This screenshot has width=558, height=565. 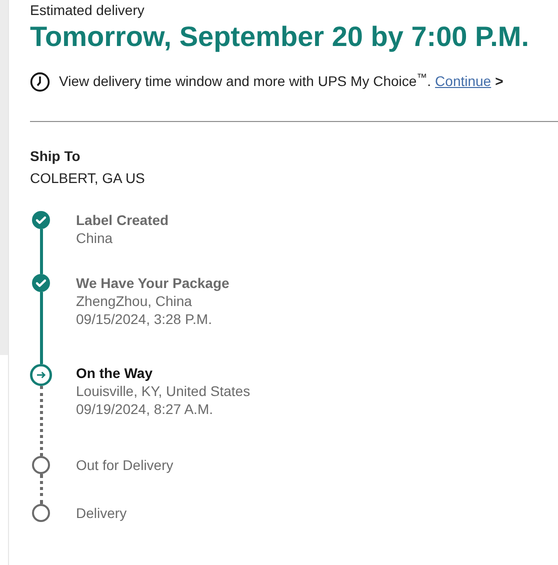 What do you see at coordinates (95, 238) in the screenshot?
I see `step-detail: China` at bounding box center [95, 238].